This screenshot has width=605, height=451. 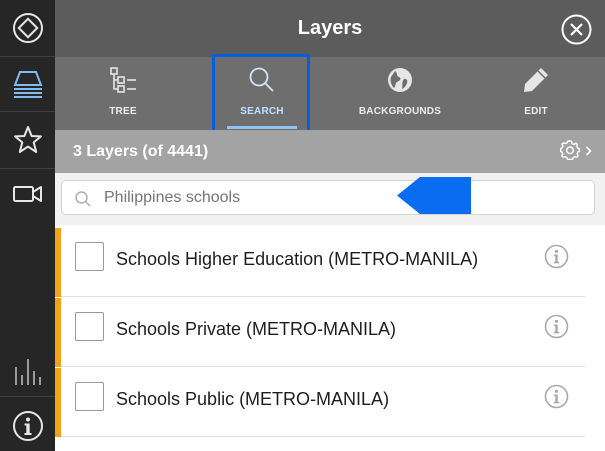 I want to click on close-icon, so click(x=576, y=31).